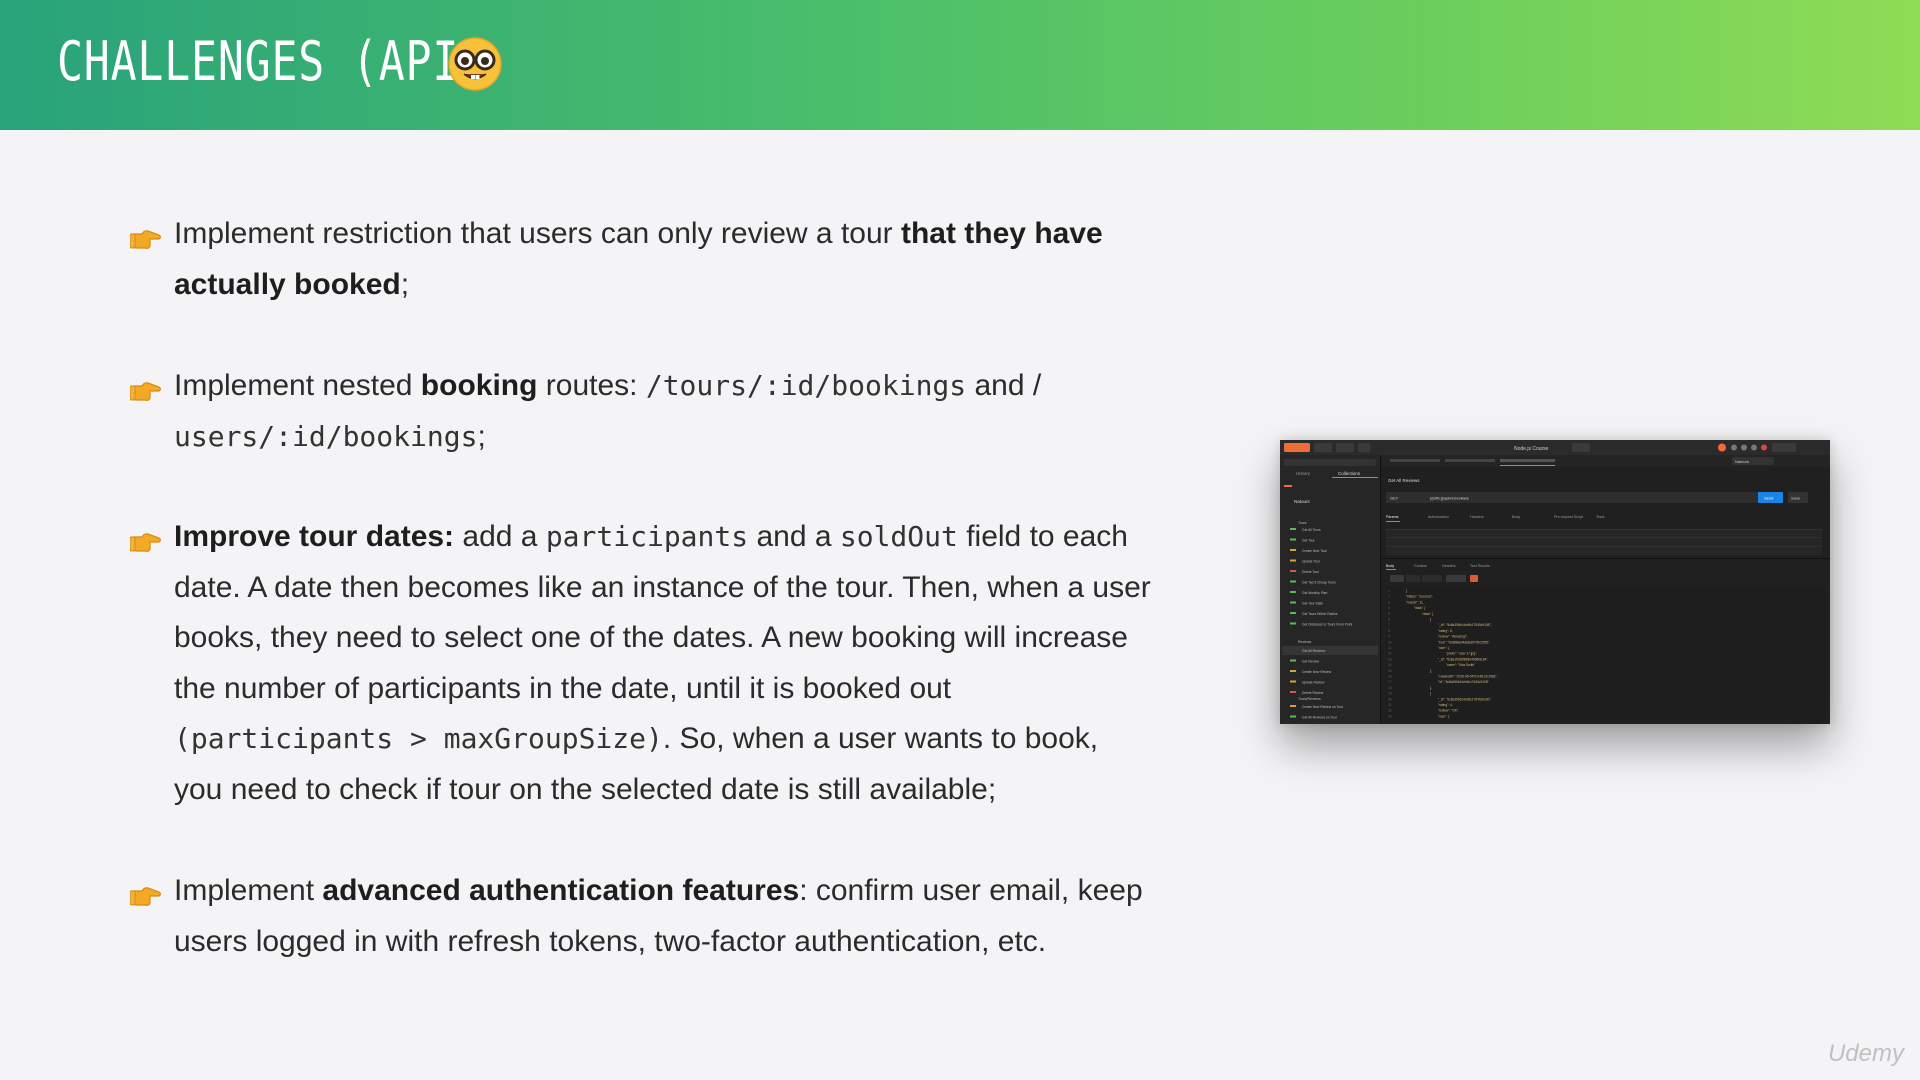  Describe the element at coordinates (1404, 480) in the screenshot. I see `request-name: Get All Reviews` at that location.